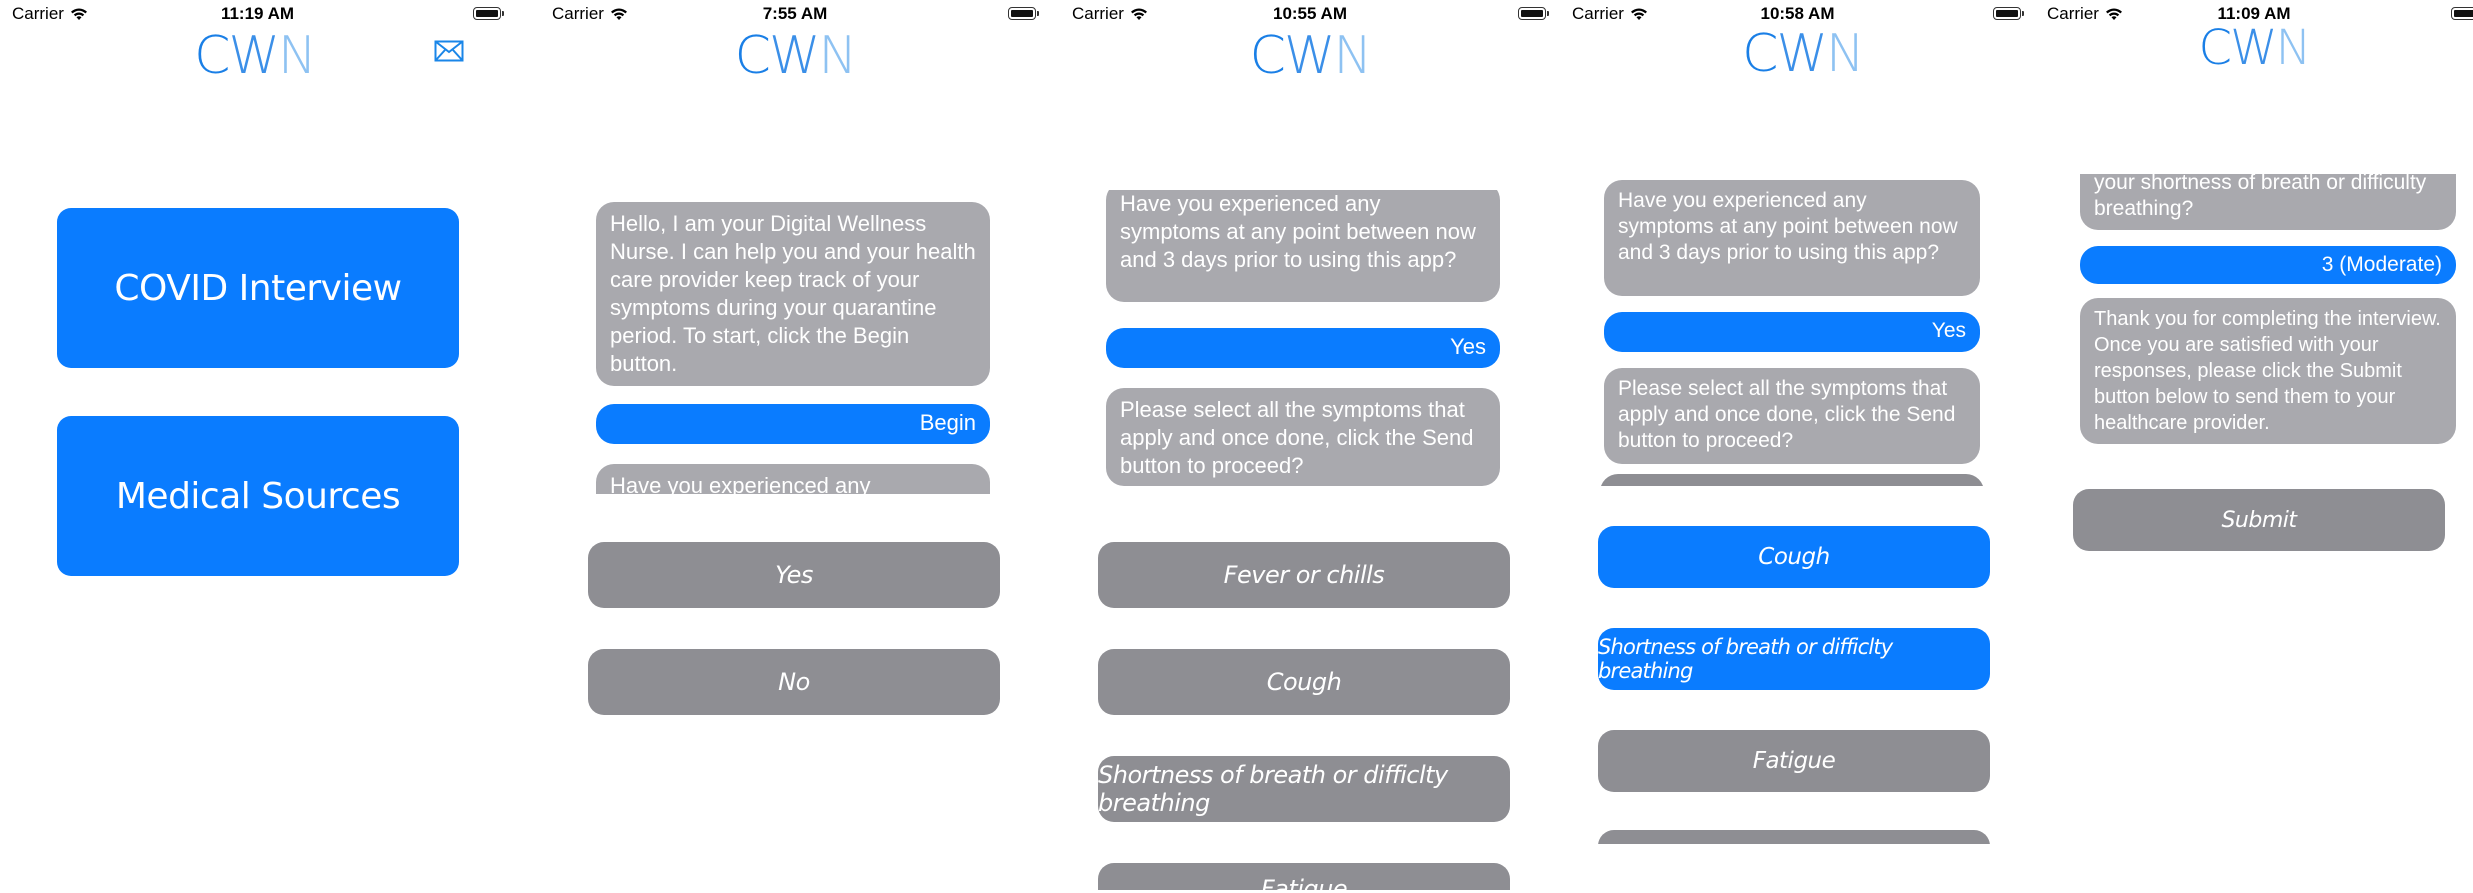 This screenshot has width=2473, height=893. Describe the element at coordinates (258, 496) in the screenshot. I see `medical-sources-button: Medical Sources` at that location.